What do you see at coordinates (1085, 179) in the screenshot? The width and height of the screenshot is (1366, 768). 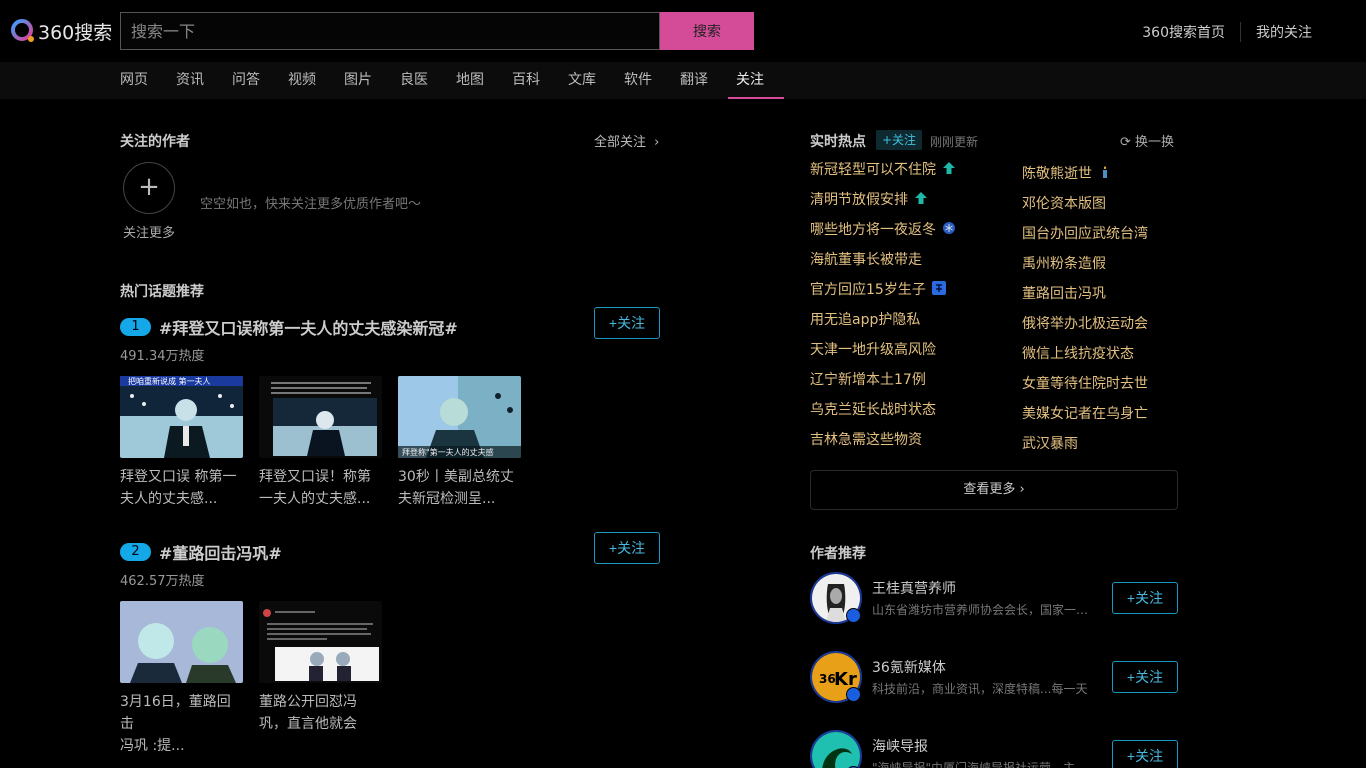 I see `hot-item: 陈敬熊逝世` at bounding box center [1085, 179].